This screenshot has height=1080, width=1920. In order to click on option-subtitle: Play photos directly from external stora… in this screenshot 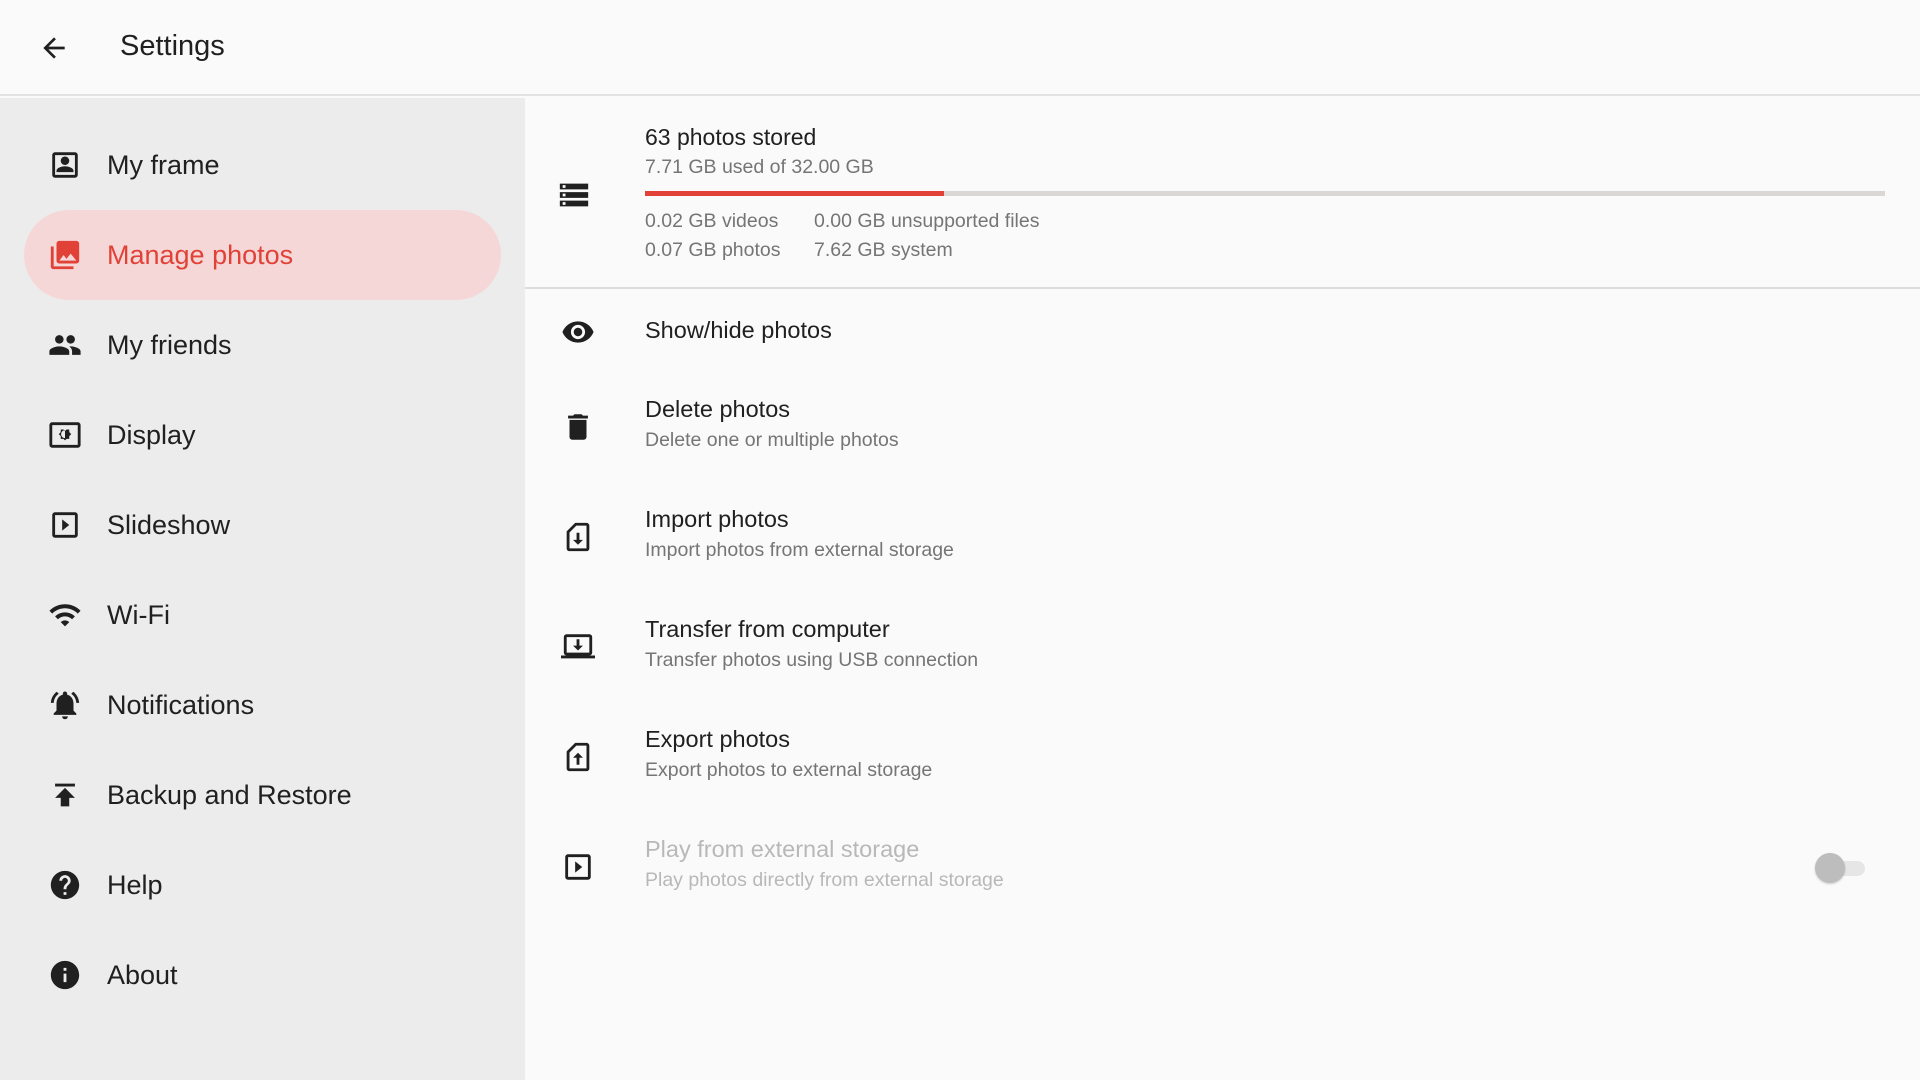, I will do `click(824, 880)`.